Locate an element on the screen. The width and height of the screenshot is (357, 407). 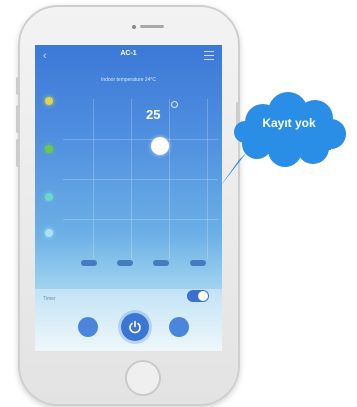
home-button is located at coordinates (143, 378).